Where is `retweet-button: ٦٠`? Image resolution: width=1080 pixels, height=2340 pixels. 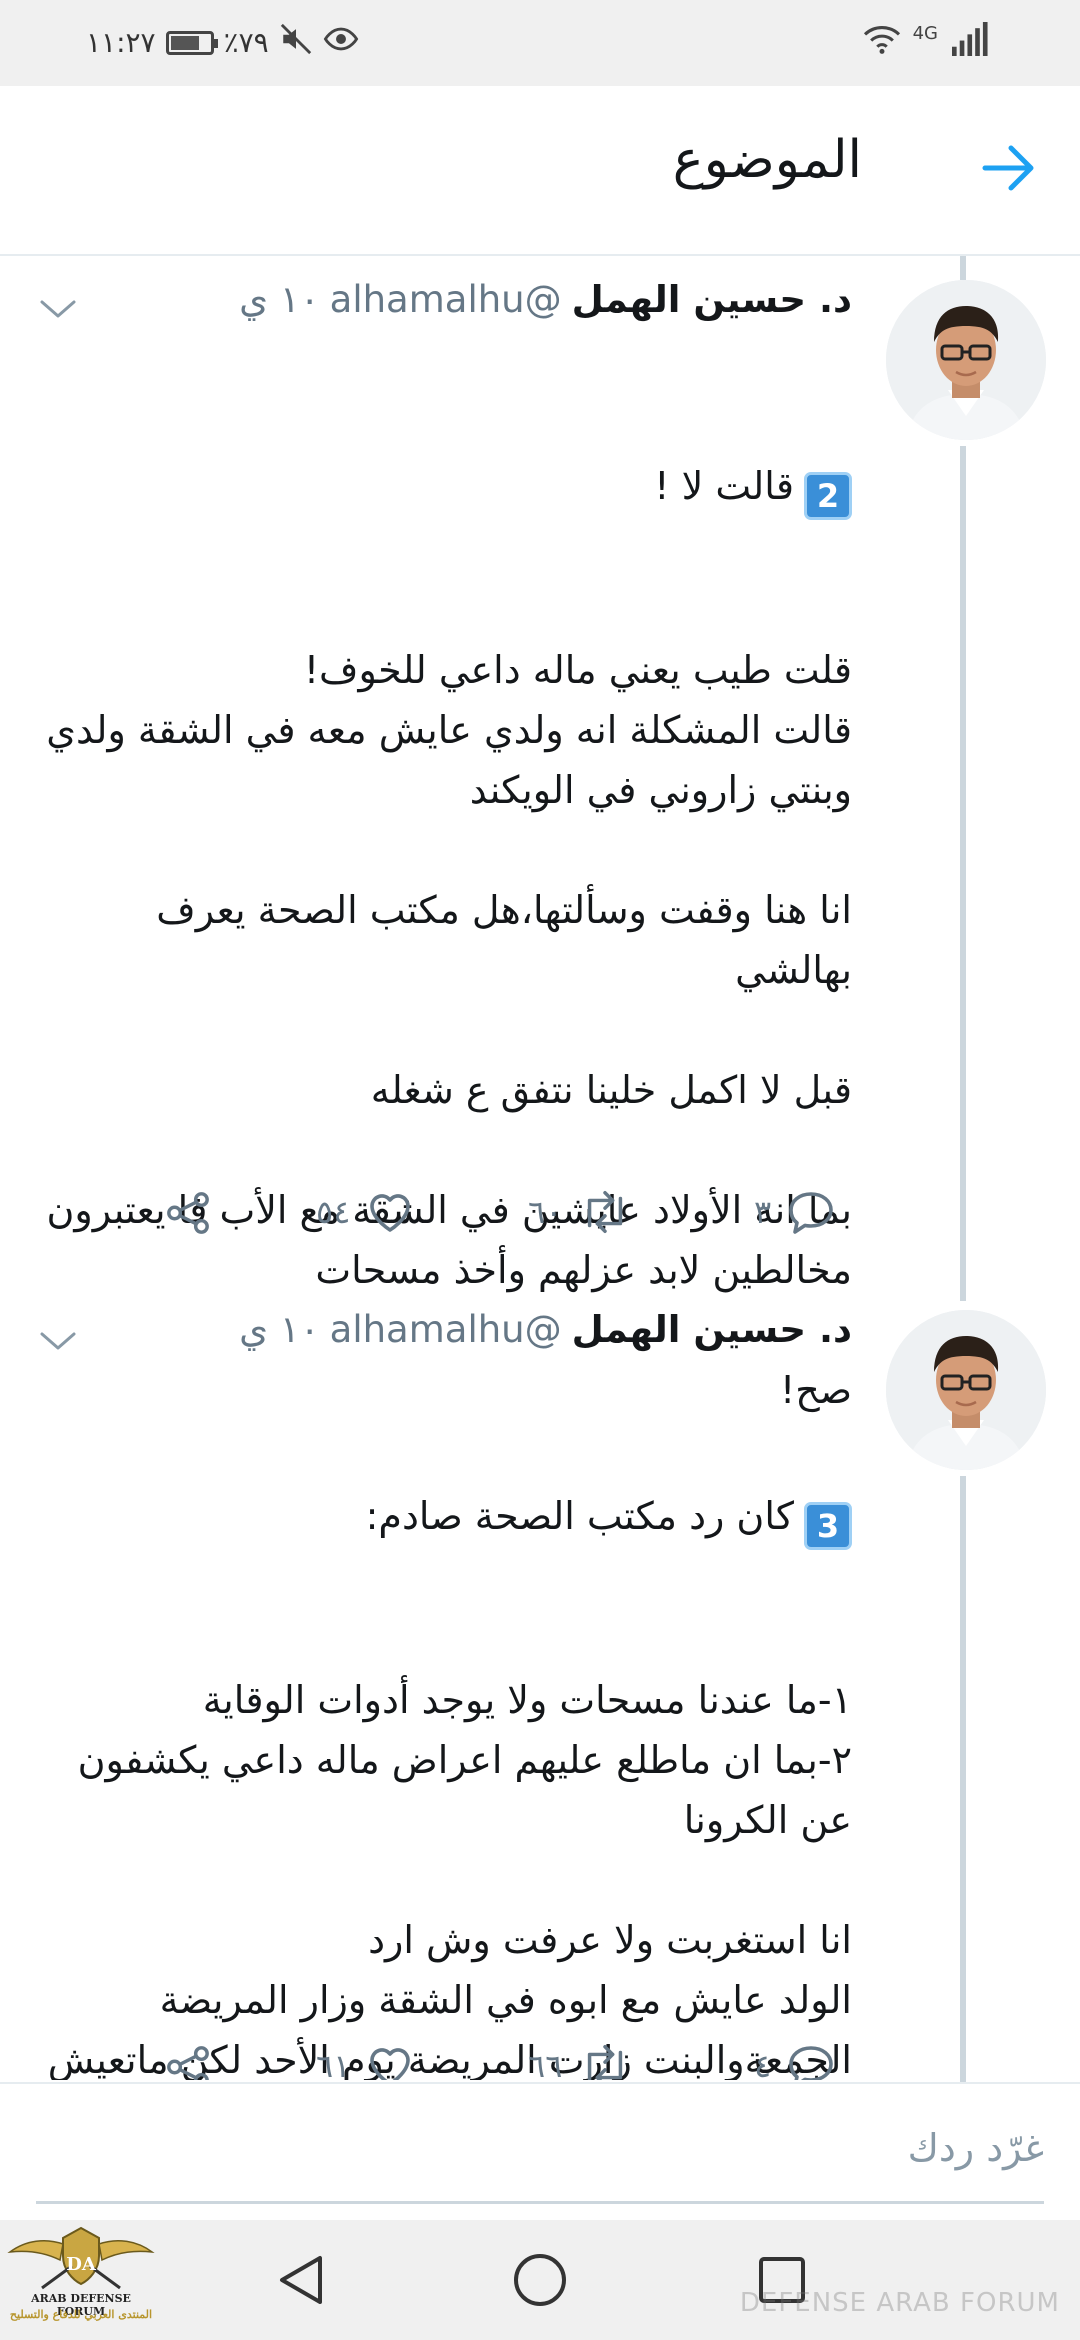
retweet-button: ٦٠ is located at coordinates (580, 1212).